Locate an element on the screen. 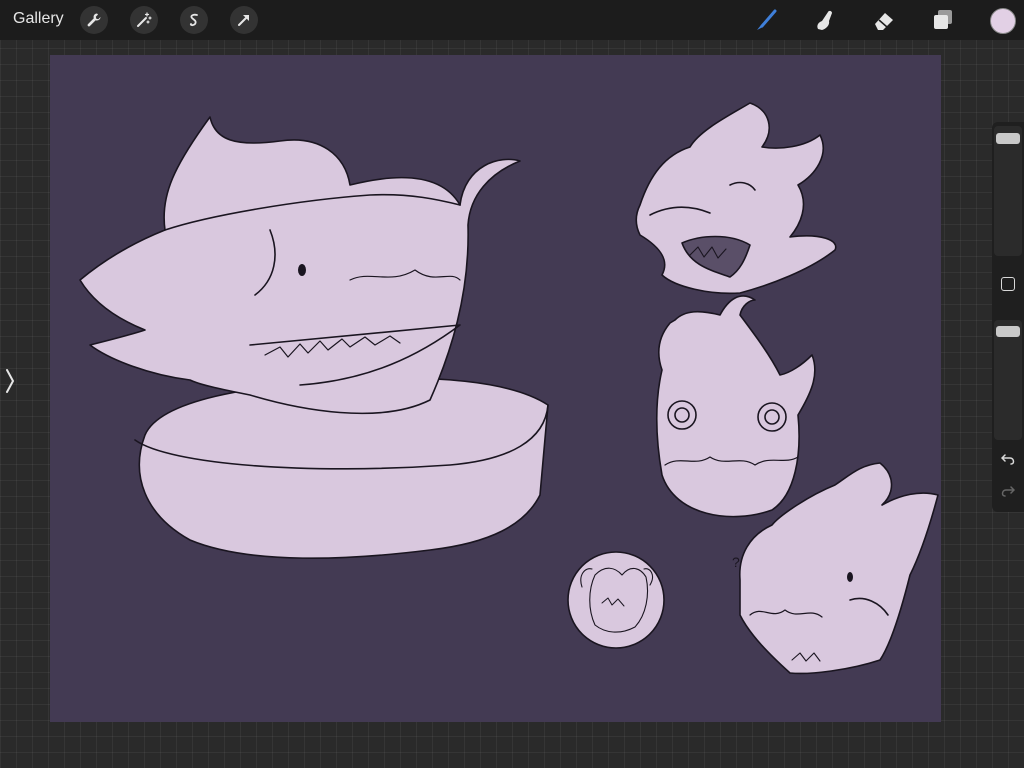 The width and height of the screenshot is (1024, 768). brush-tool is located at coordinates (766, 20).